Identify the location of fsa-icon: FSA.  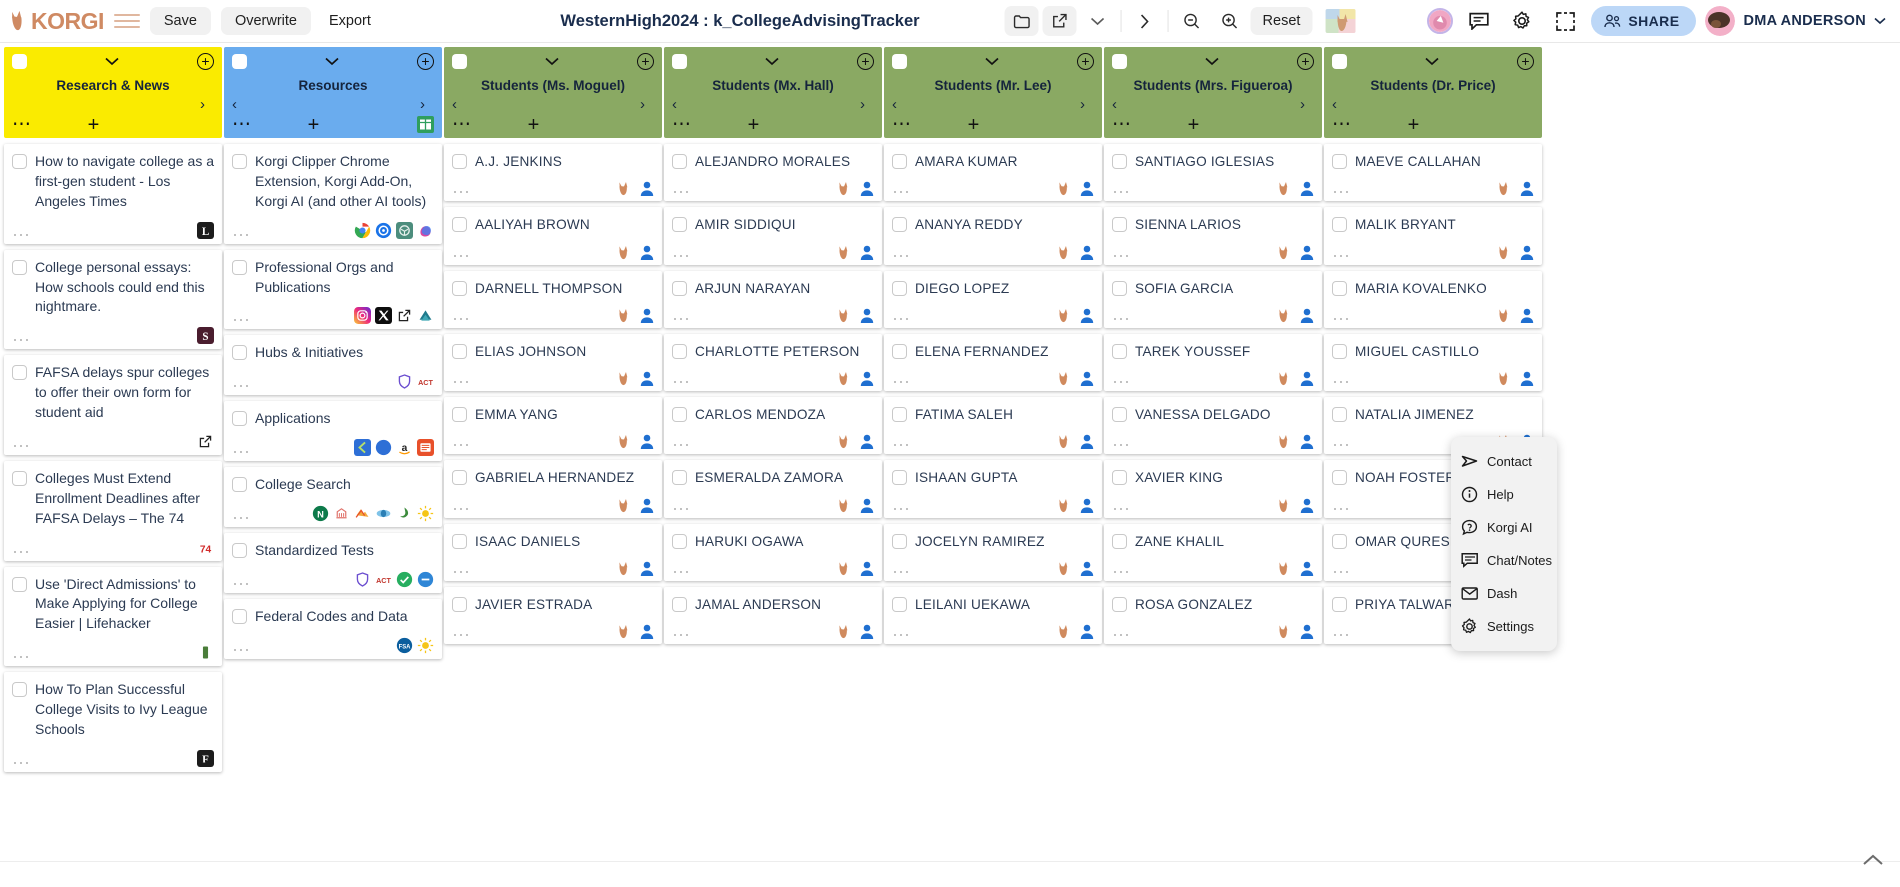
(404, 645).